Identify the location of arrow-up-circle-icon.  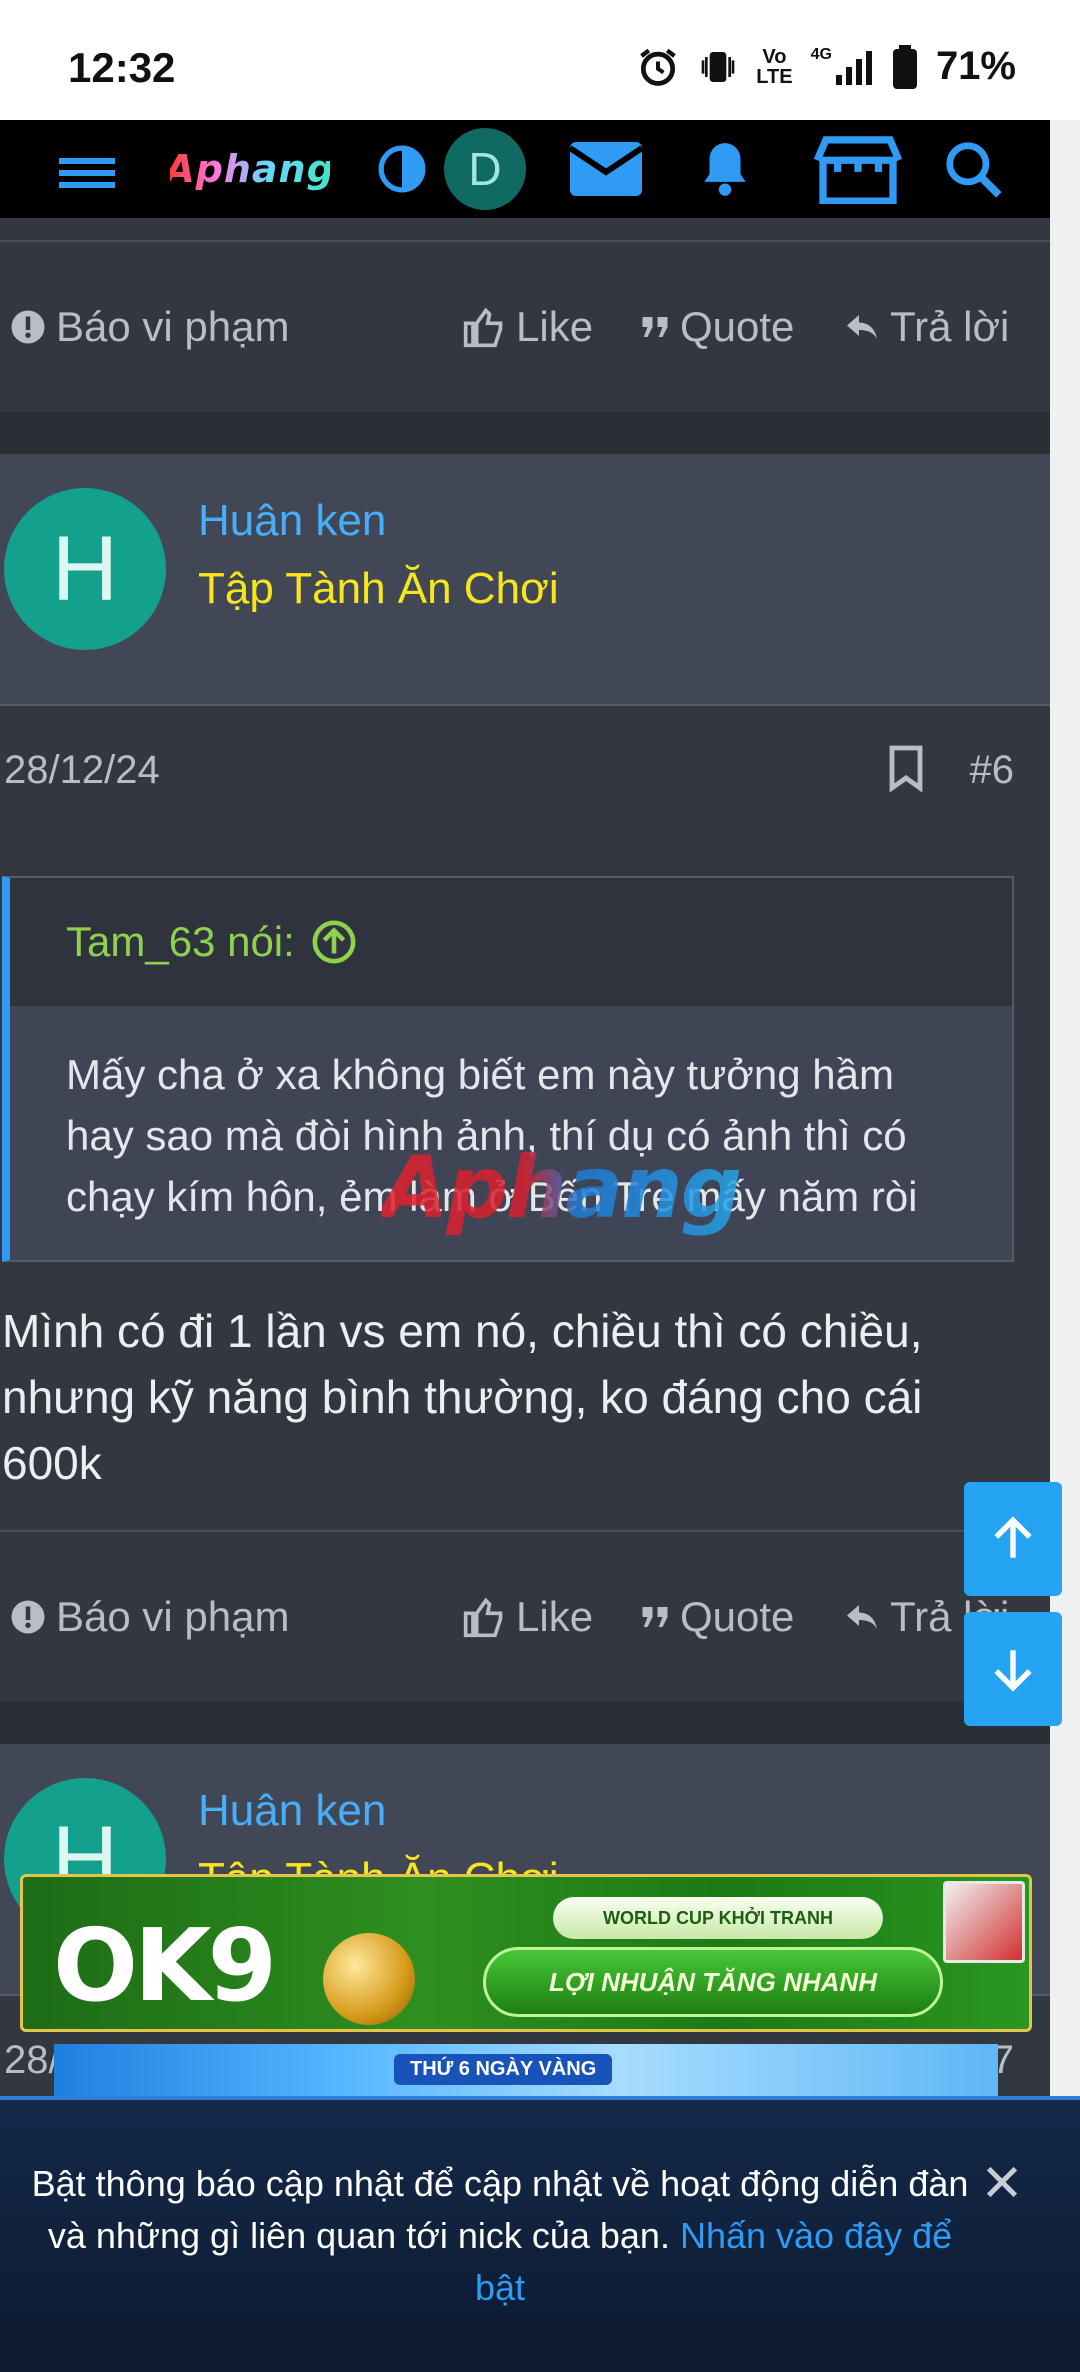
(334, 942).